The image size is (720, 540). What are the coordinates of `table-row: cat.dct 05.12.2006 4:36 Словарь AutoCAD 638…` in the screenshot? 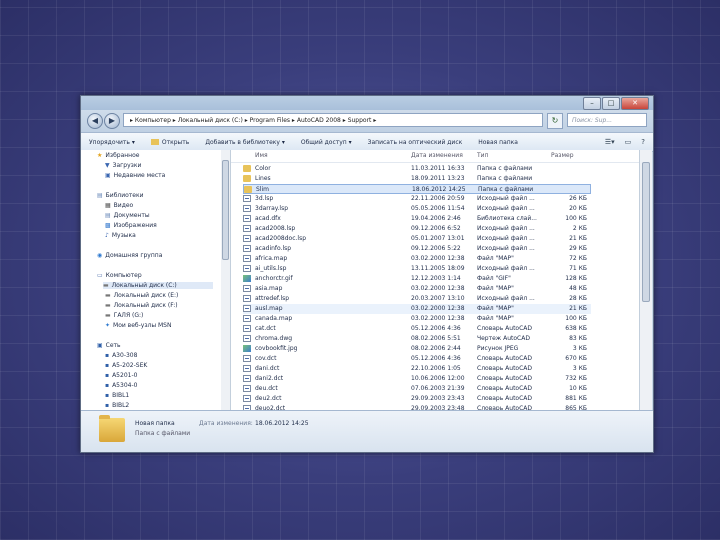 It's located at (417, 329).